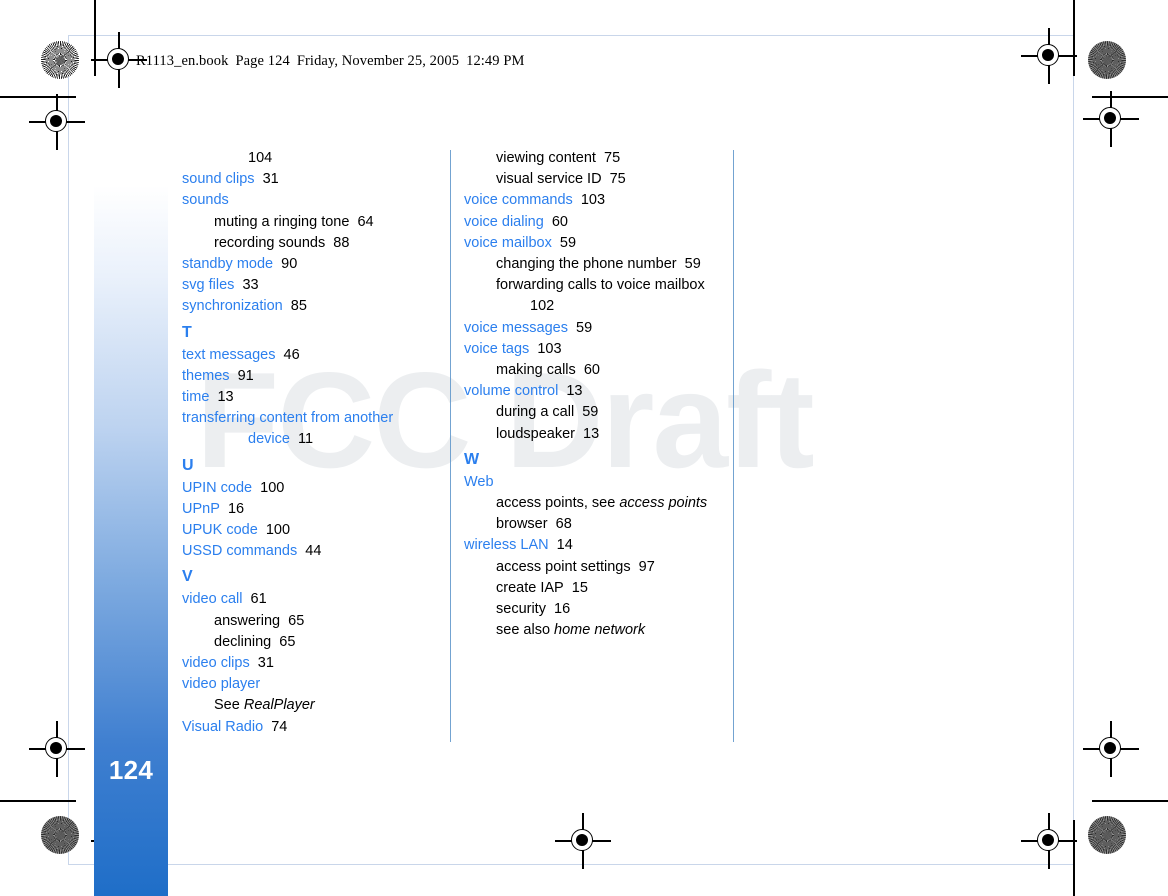 Image resolution: width=1168 pixels, height=896 pixels. What do you see at coordinates (95, 38) in the screenshot?
I see `crop-line-top-left-v` at bounding box center [95, 38].